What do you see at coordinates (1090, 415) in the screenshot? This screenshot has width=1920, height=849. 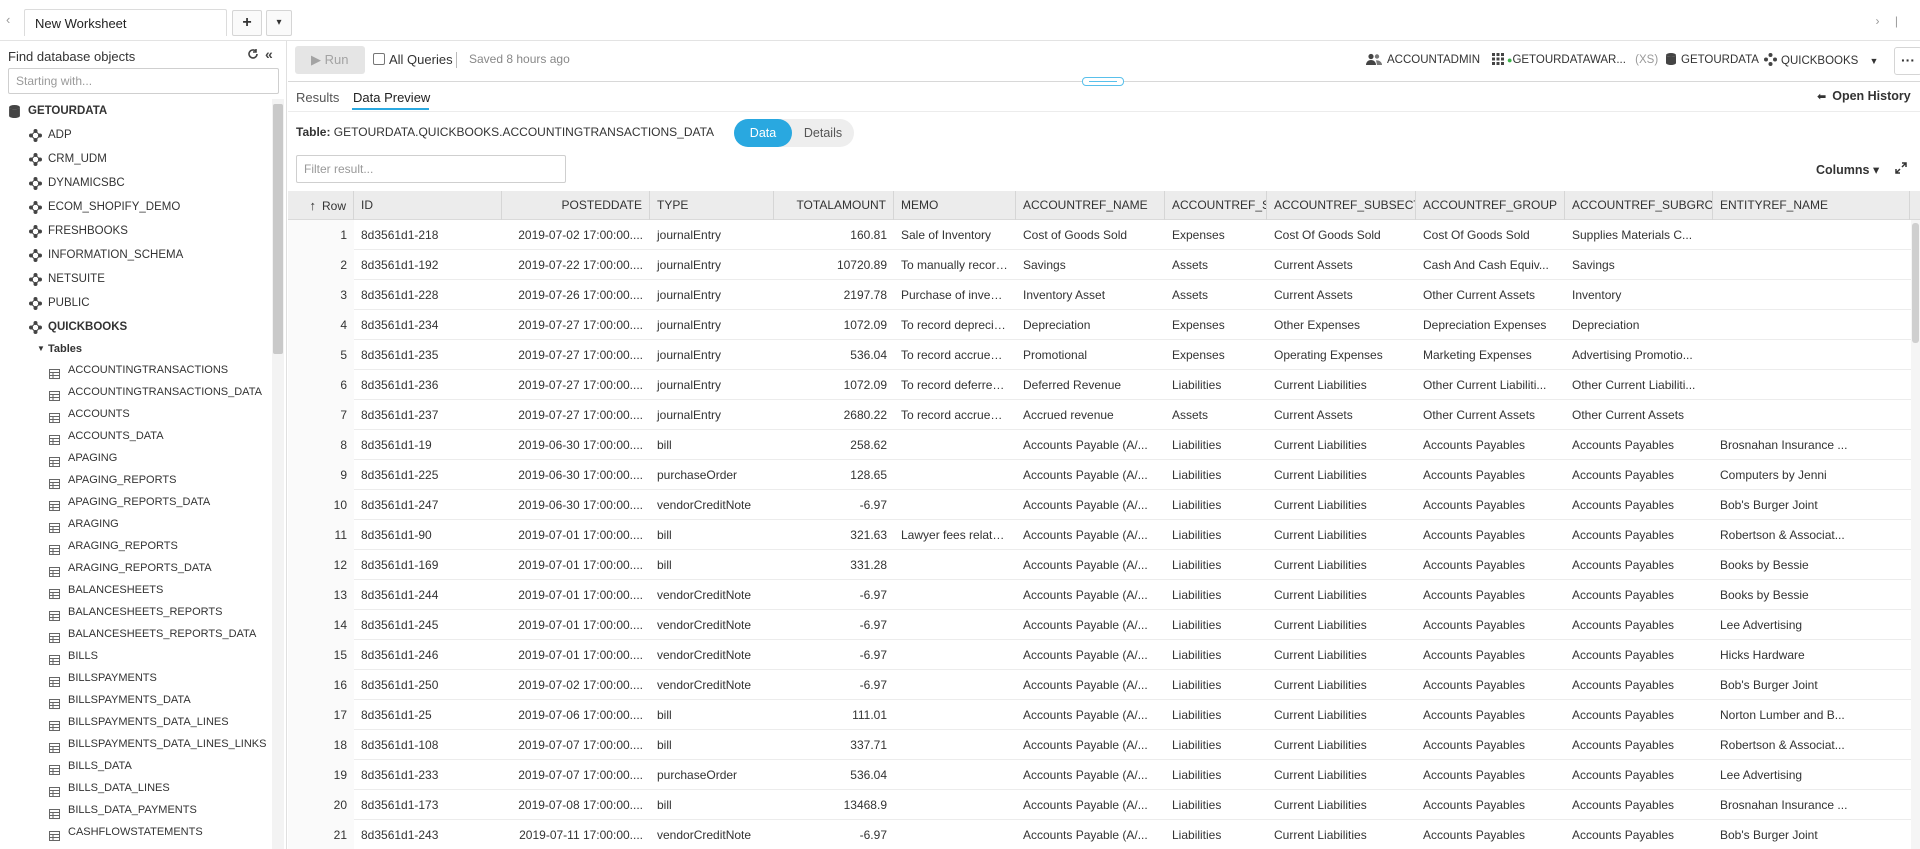 I see `table-cell: Accrued revenue` at bounding box center [1090, 415].